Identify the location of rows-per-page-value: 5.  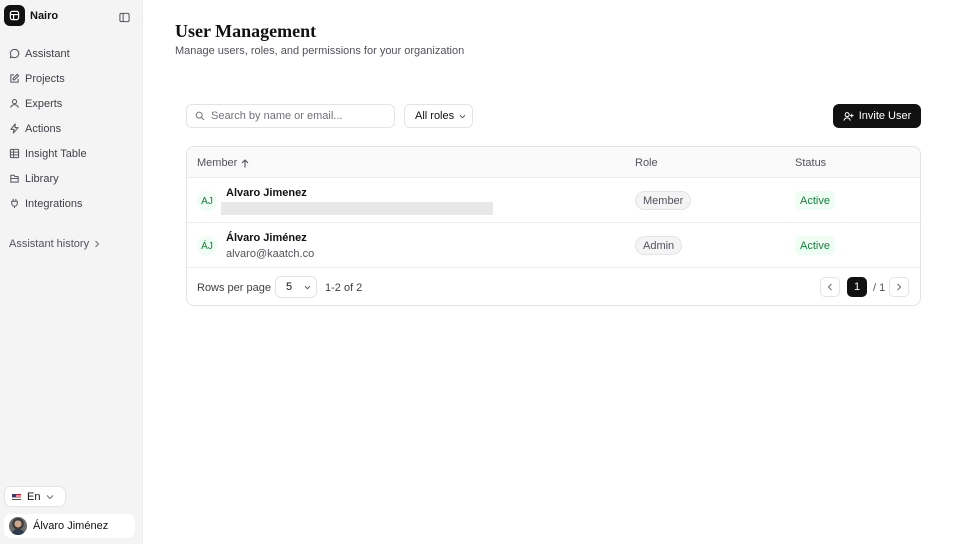
(289, 287).